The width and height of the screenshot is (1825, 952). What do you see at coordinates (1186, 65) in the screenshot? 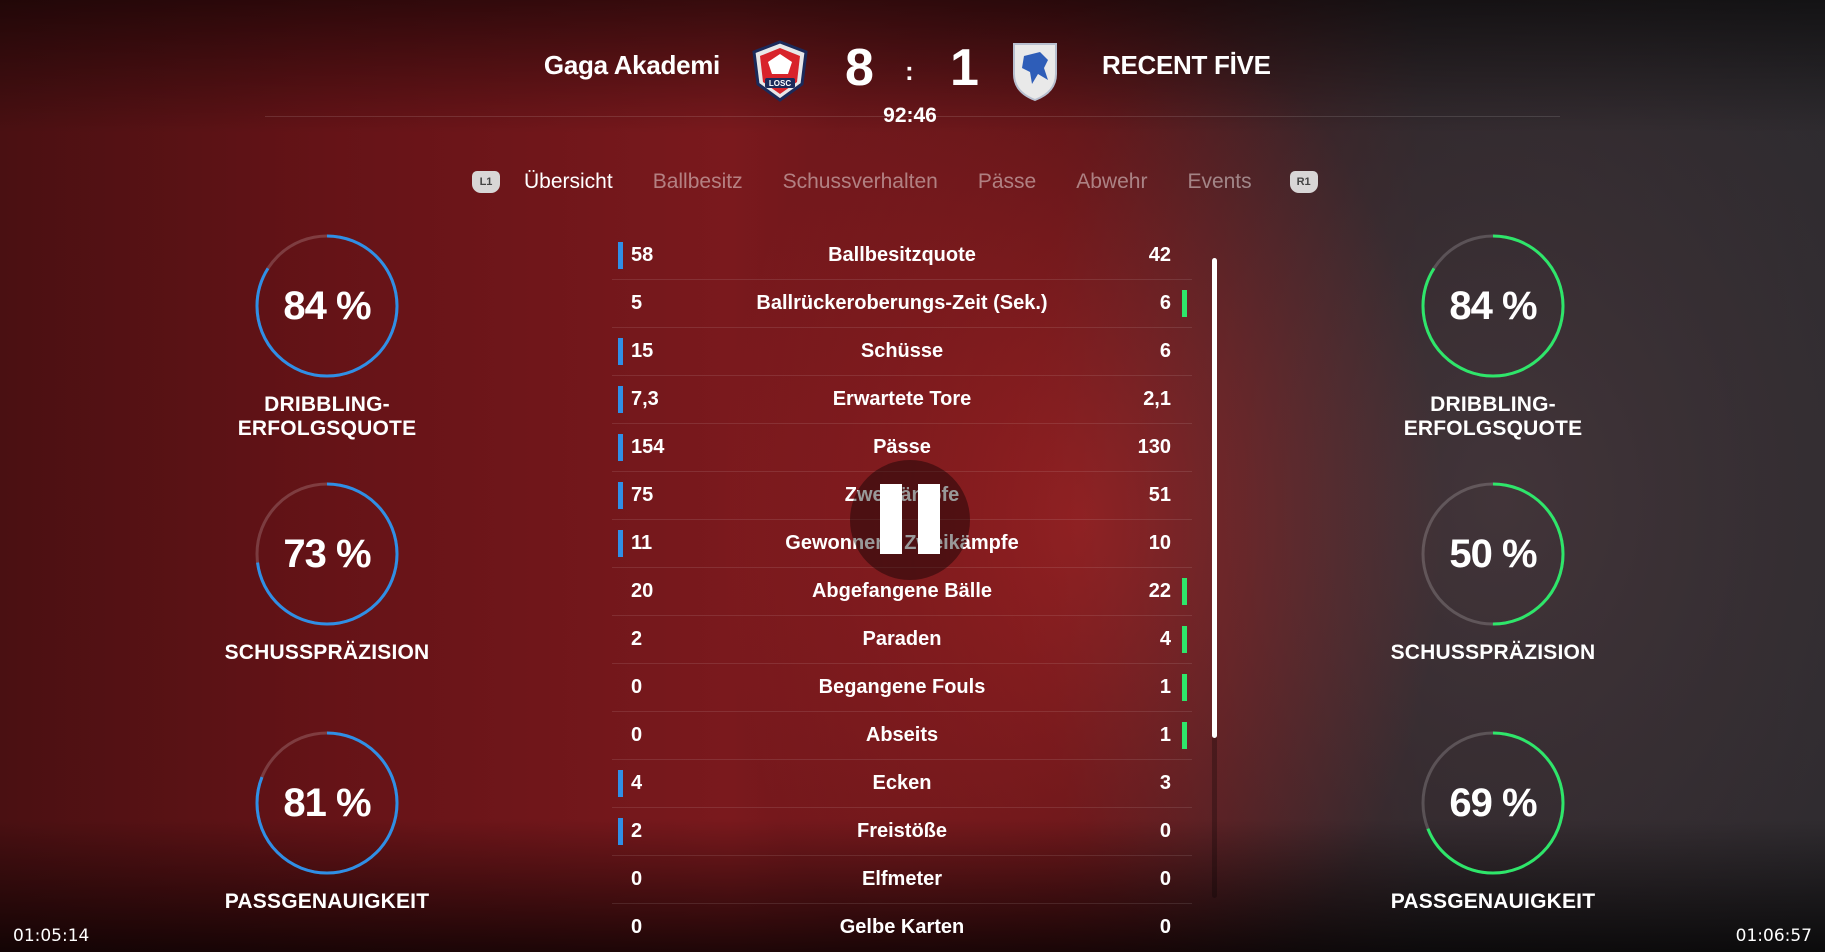
I see `away-team-name: RECENT FİVE` at bounding box center [1186, 65].